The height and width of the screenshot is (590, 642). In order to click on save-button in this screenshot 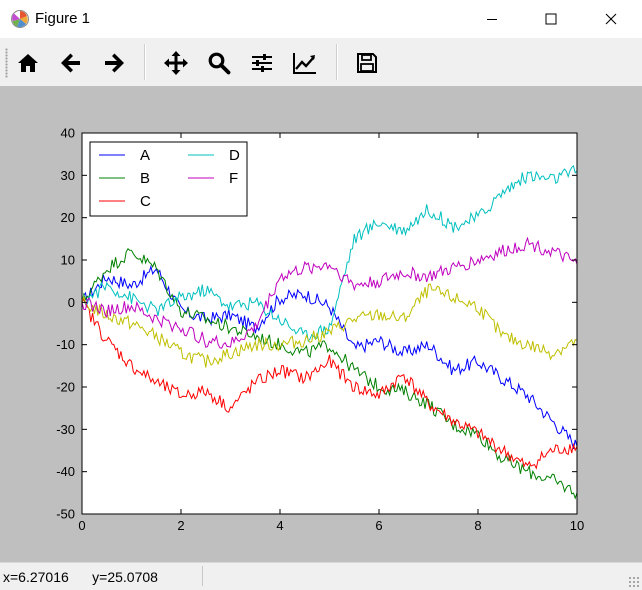, I will do `click(367, 63)`.